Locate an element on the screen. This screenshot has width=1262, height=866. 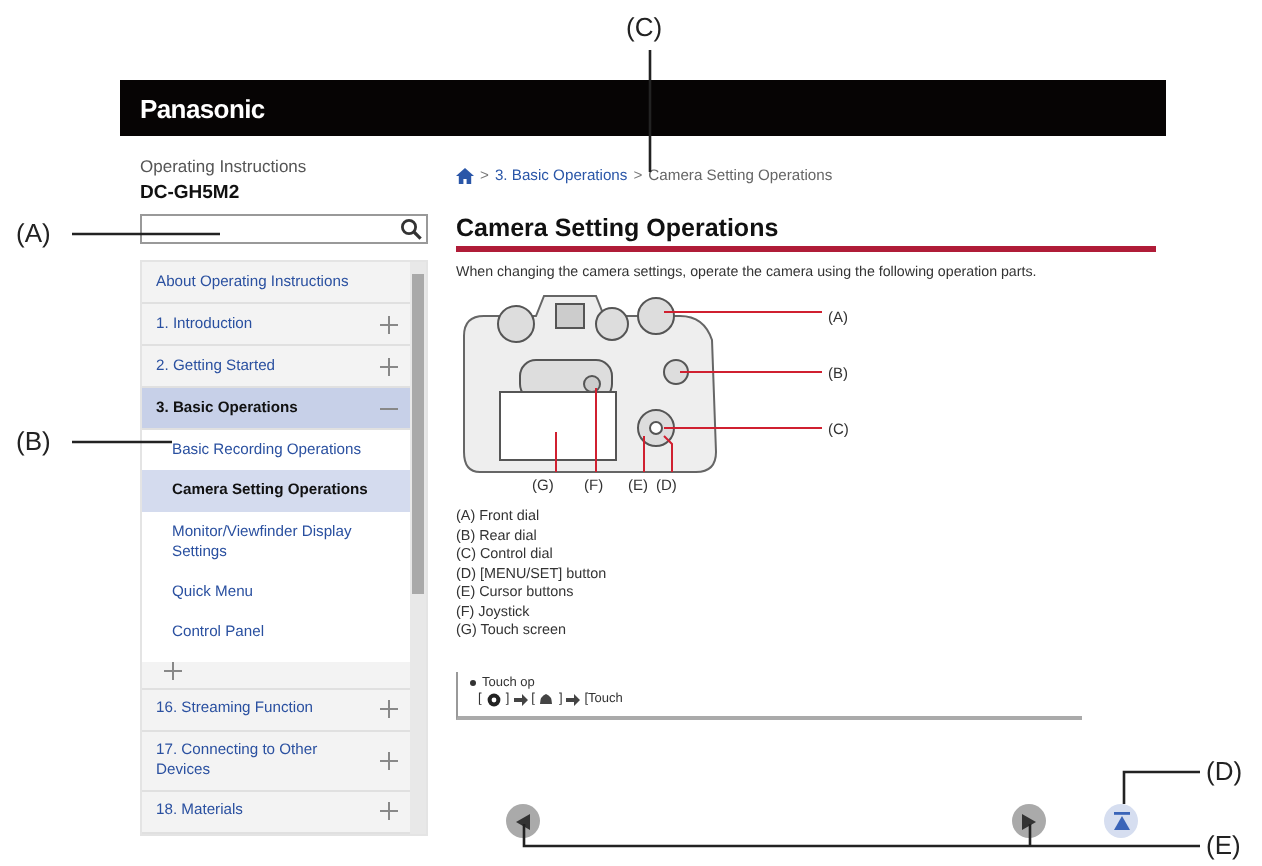
triangle-right-icon is located at coordinates (1029, 821).